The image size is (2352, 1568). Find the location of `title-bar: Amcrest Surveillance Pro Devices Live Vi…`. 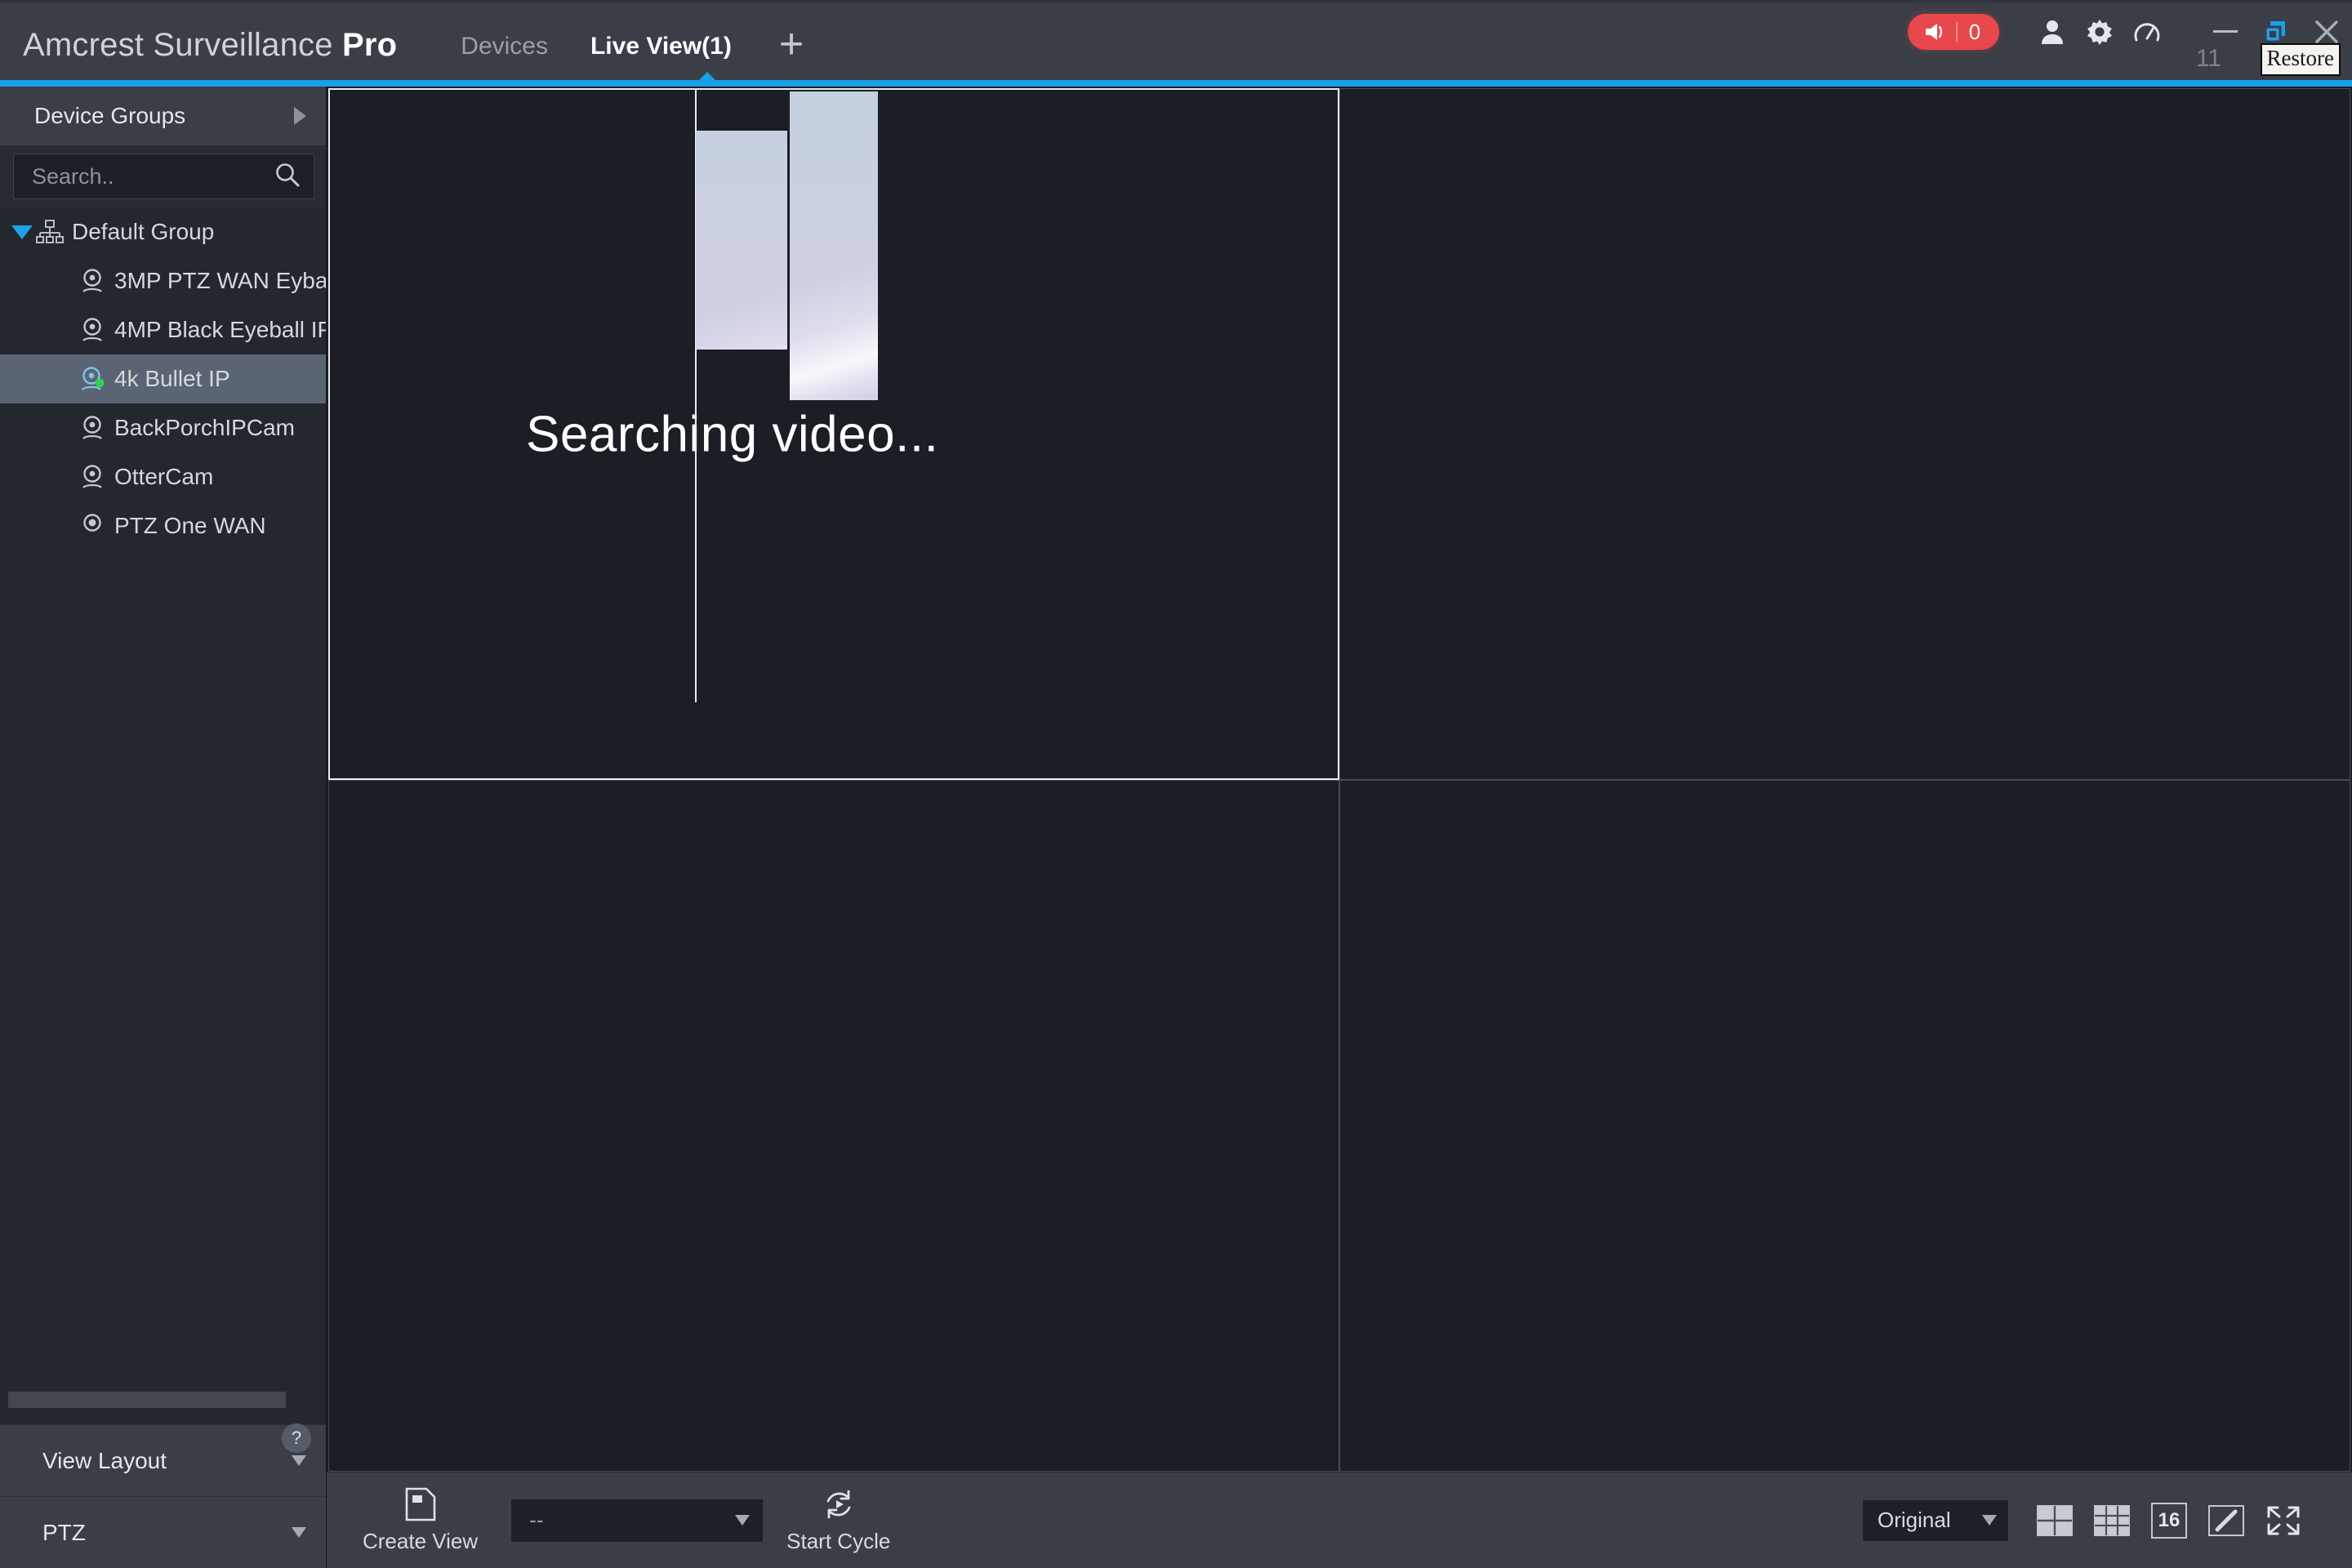

title-bar: Amcrest Surveillance Pro Devices Live Vi… is located at coordinates (1176, 40).